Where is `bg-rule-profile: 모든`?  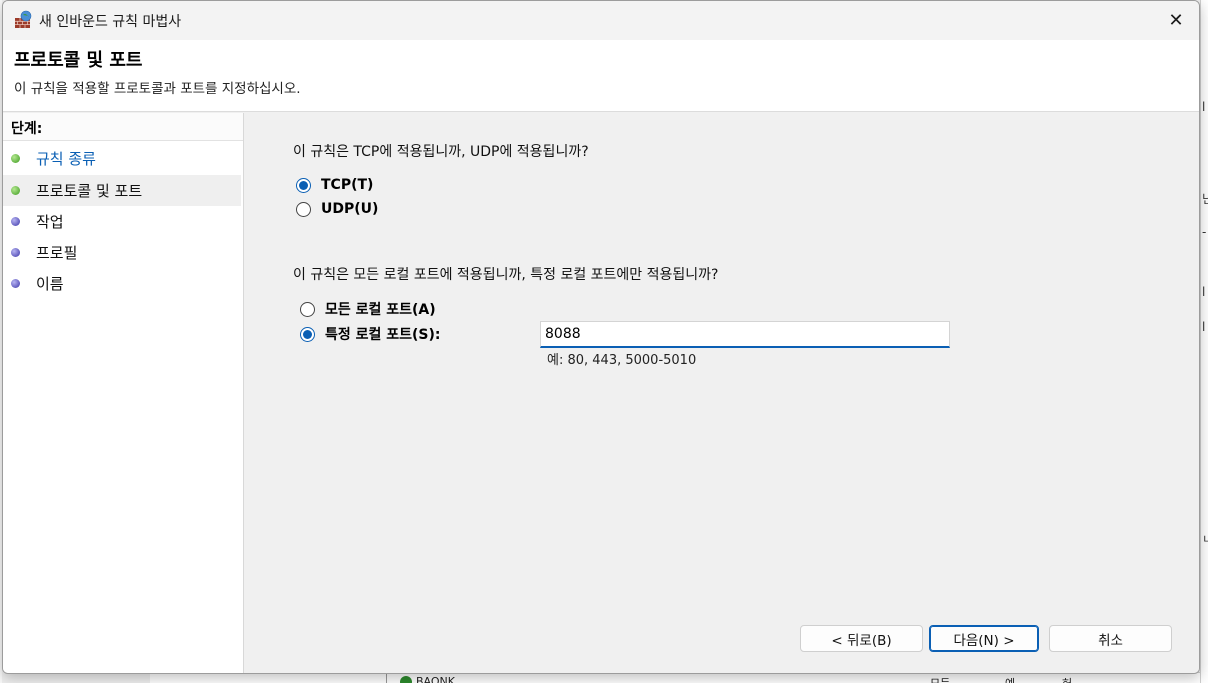
bg-rule-profile: 모든 is located at coordinates (940, 679).